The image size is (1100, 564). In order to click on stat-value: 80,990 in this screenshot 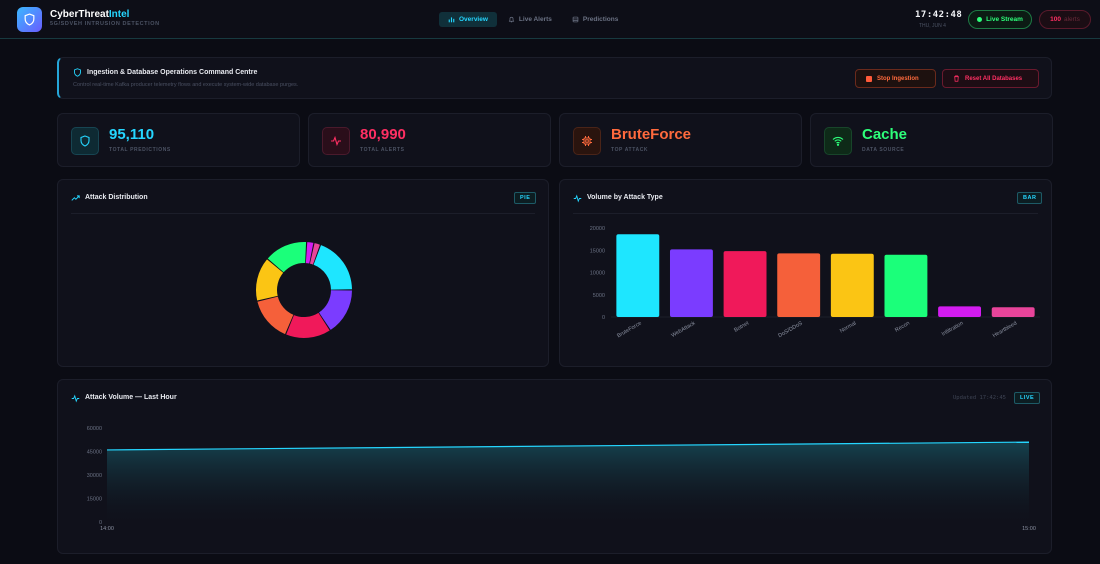, I will do `click(383, 134)`.